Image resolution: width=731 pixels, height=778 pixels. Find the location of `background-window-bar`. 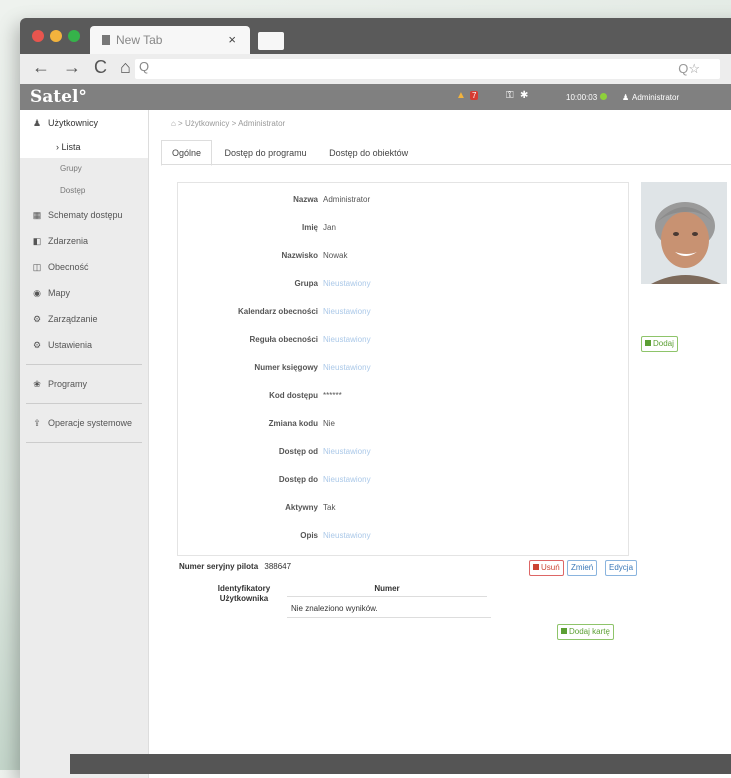

background-window-bar is located at coordinates (400, 764).